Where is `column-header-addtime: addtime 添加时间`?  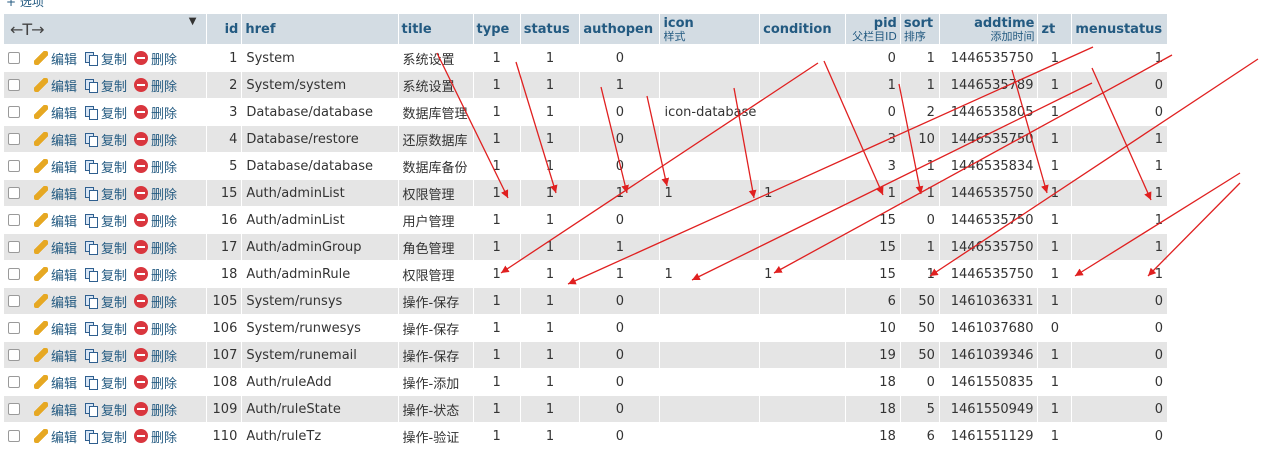
column-header-addtime: addtime 添加时间 is located at coordinates (988, 29).